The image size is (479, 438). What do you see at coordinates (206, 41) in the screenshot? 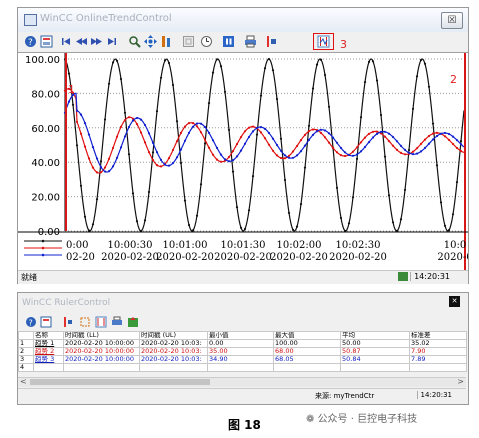
I see `timeframe-icon` at bounding box center [206, 41].